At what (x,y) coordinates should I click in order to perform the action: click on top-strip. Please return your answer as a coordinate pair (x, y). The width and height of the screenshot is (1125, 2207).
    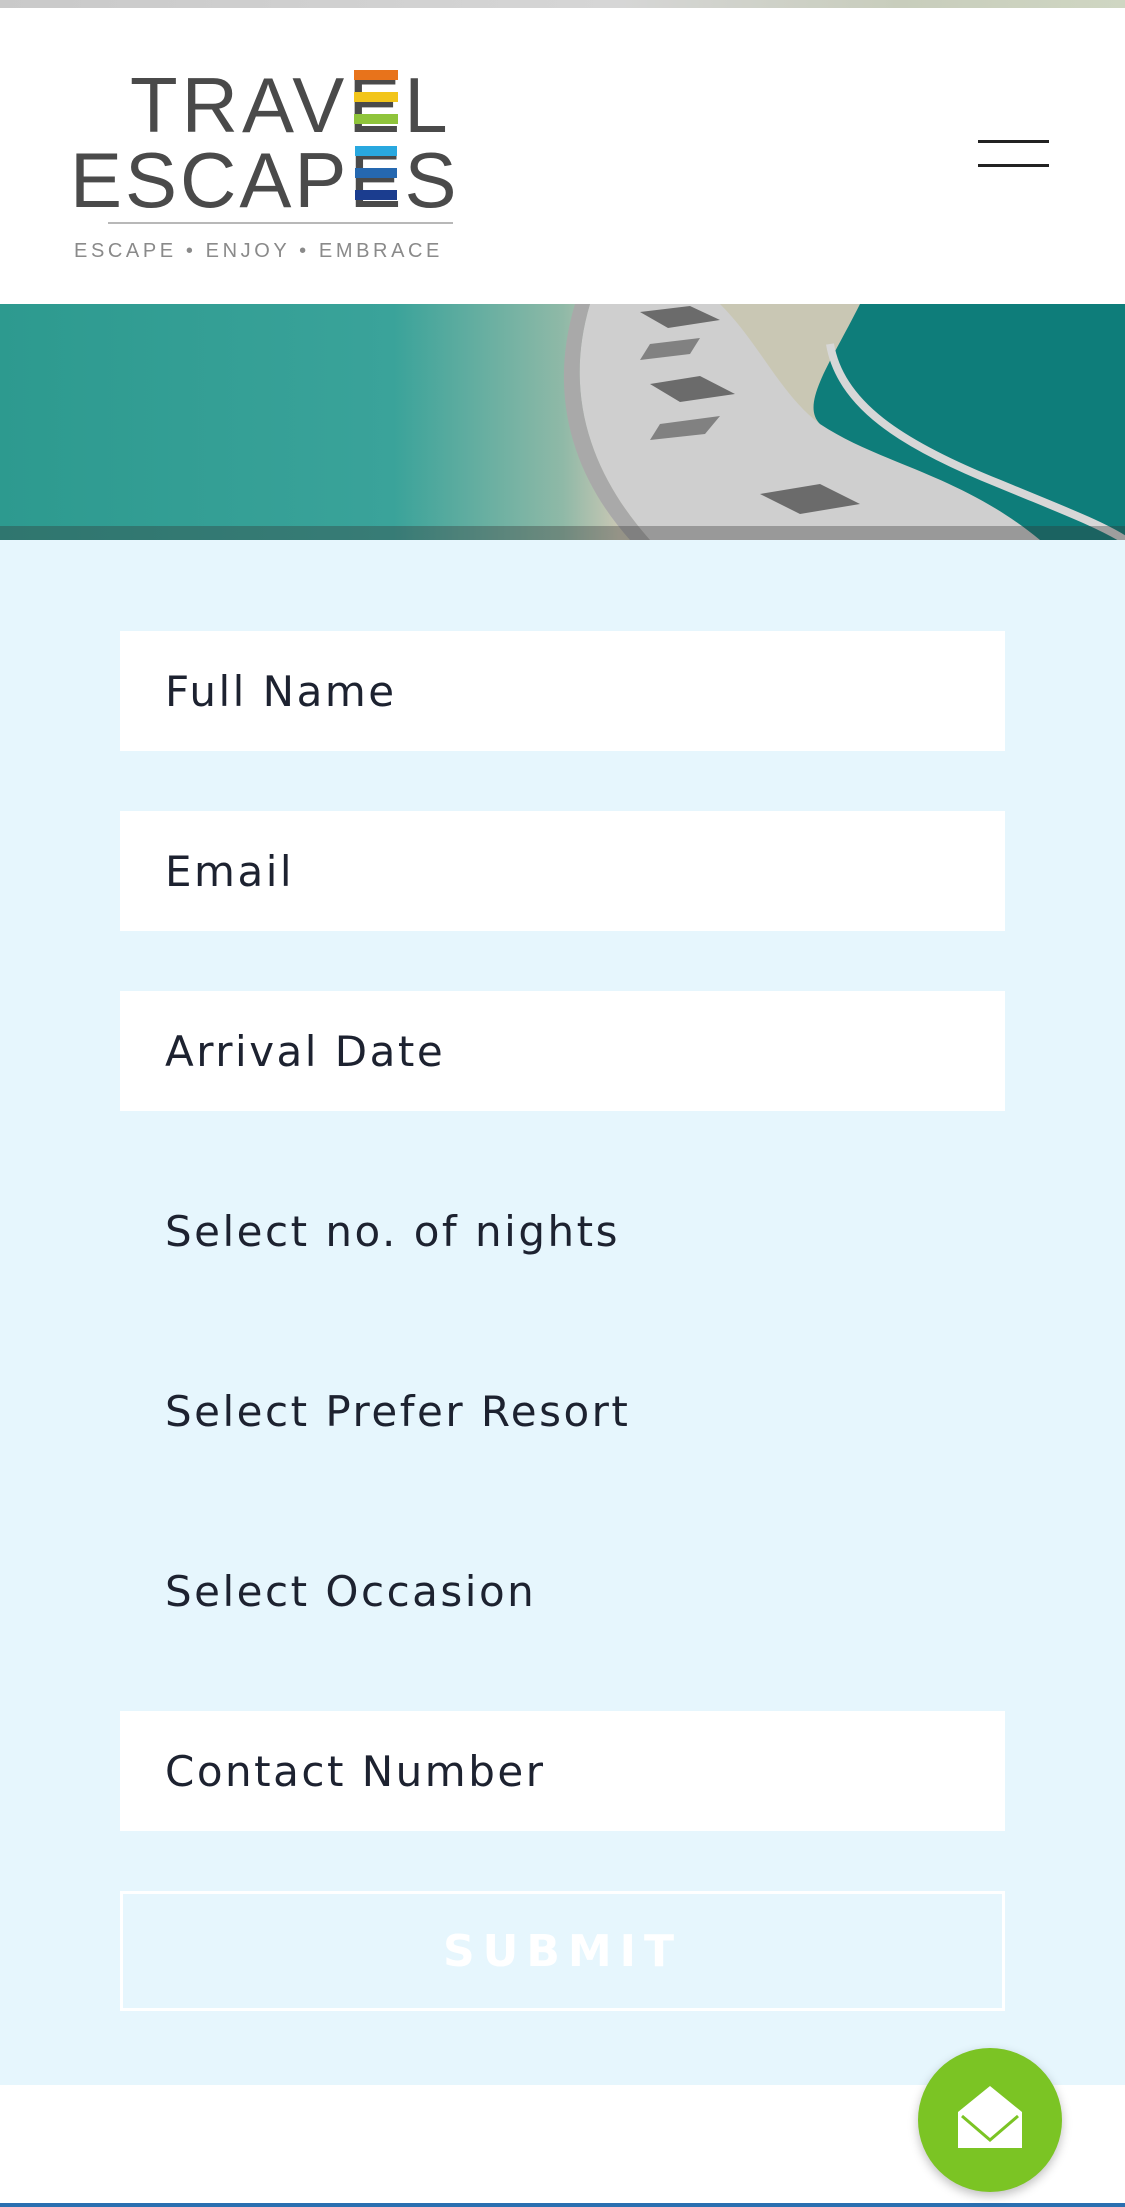
    Looking at the image, I should click on (562, 4).